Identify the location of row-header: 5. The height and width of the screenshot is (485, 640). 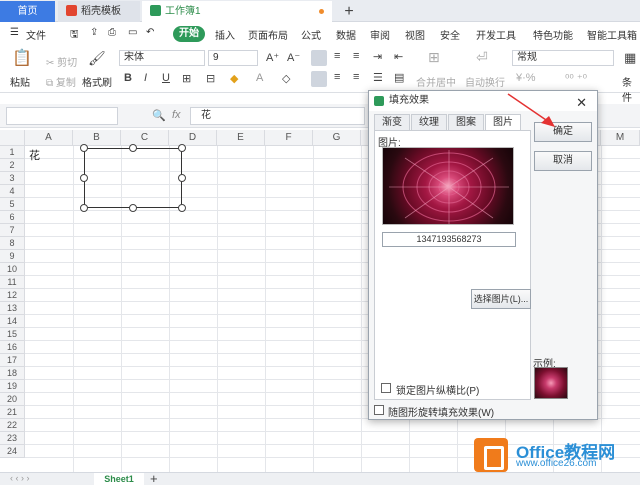
(12, 204).